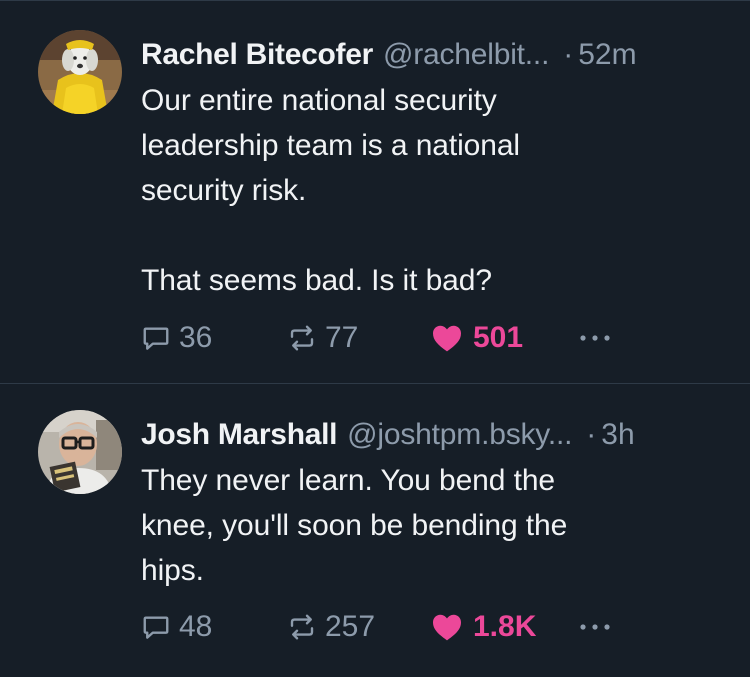 The width and height of the screenshot is (750, 677). I want to click on dog-avatar-image, so click(80, 72).